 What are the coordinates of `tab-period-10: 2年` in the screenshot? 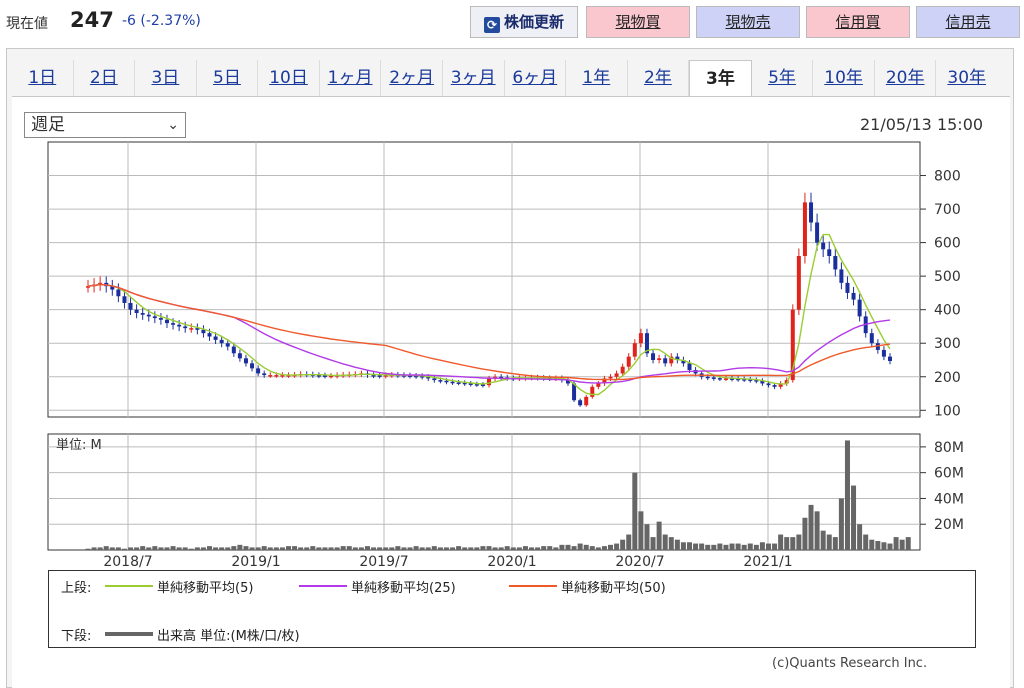 It's located at (659, 78).